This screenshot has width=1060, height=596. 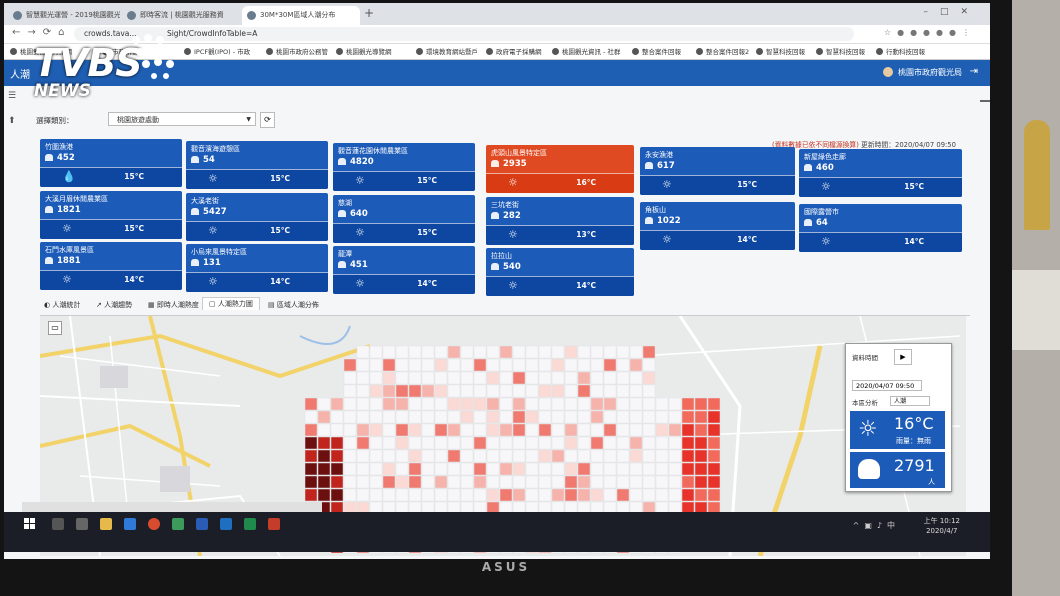 I want to click on site-card: 拉拉山 540 ☼ 14°C, so click(x=560, y=272).